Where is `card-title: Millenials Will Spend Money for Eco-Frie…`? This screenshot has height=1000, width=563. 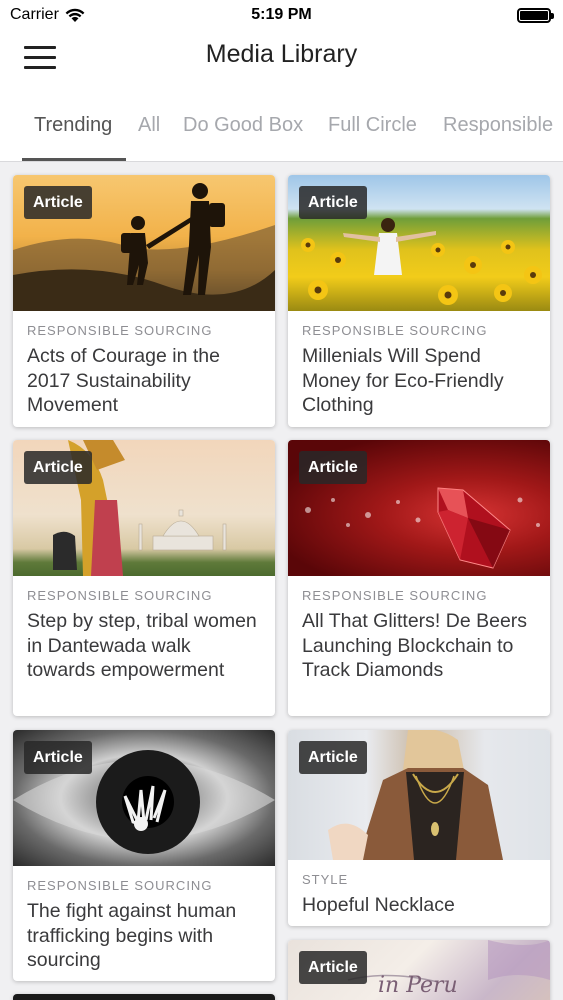 card-title: Millenials Will Spend Money for Eco-Frie… is located at coordinates (403, 380).